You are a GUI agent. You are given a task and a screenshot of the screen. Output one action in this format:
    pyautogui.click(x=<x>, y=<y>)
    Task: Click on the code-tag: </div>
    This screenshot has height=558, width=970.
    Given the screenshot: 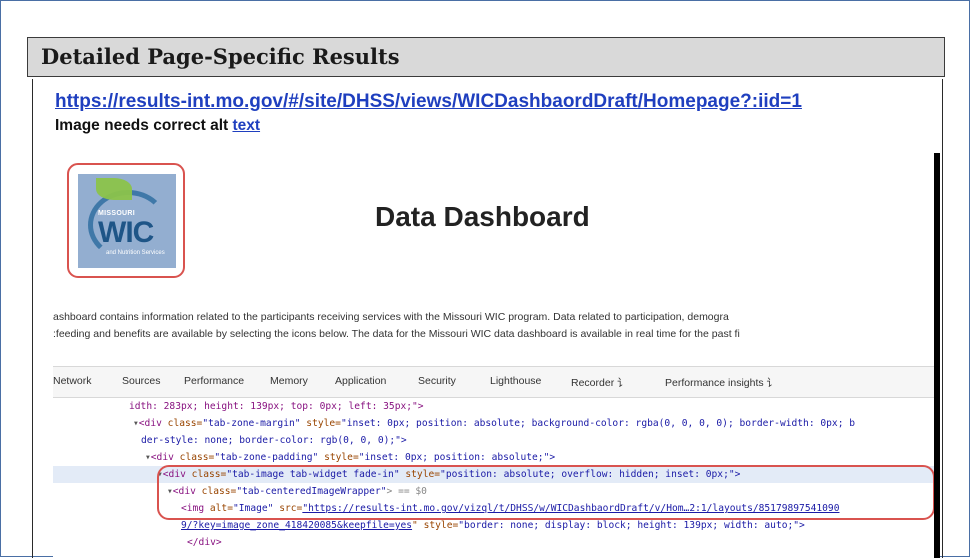 What is the action you would take?
    pyautogui.click(x=204, y=542)
    